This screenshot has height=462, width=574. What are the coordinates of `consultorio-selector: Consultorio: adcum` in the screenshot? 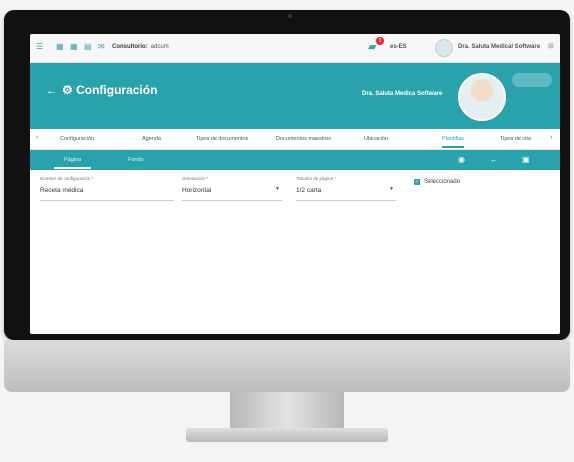 It's located at (140, 47).